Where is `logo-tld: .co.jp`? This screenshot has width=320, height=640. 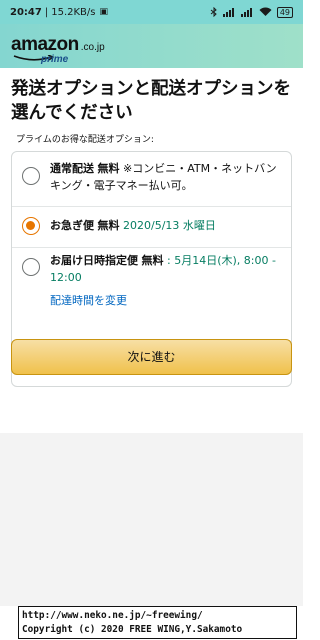 logo-tld: .co.jp is located at coordinates (92, 47).